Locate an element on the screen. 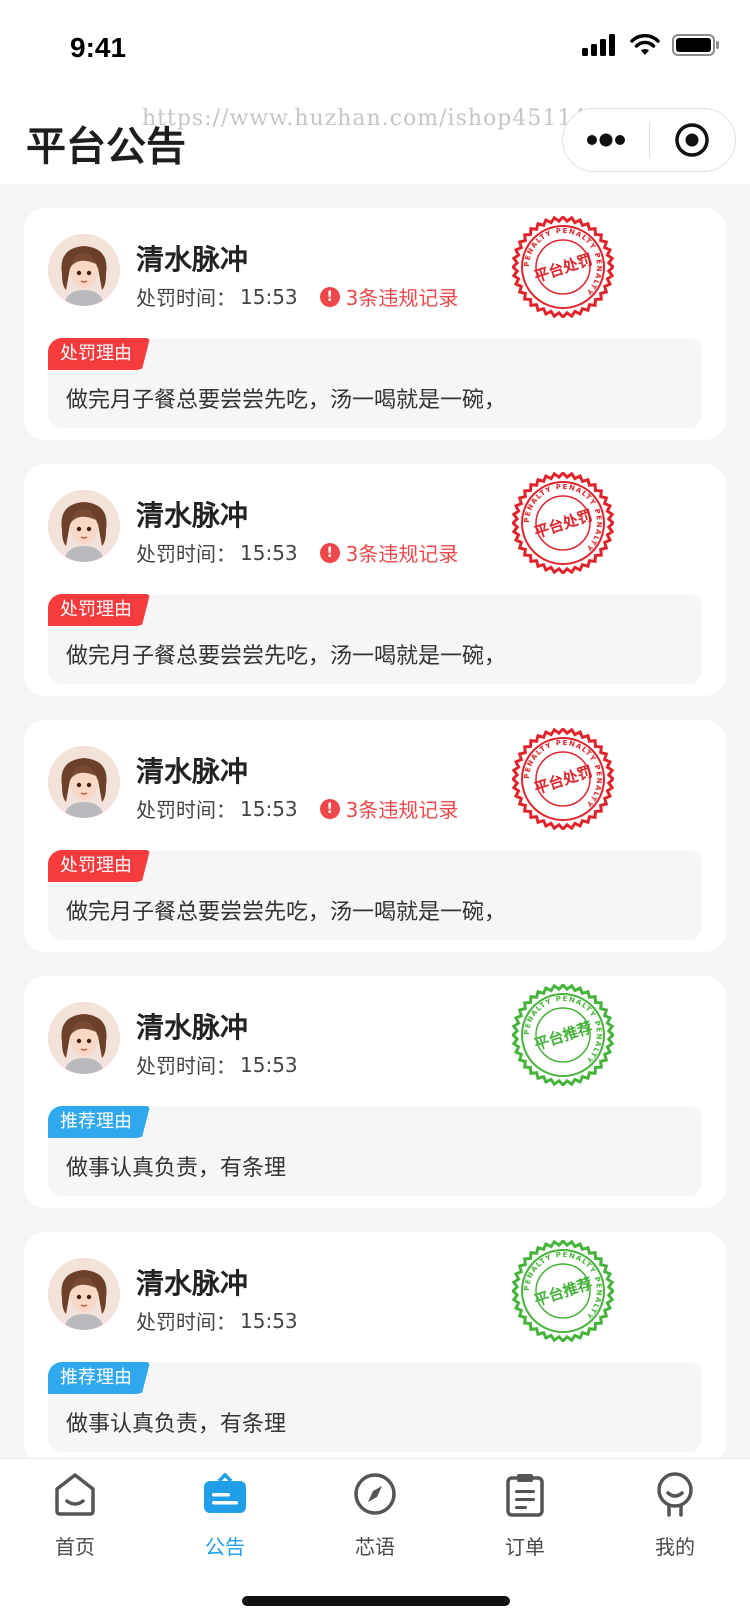 This screenshot has width=750, height=1624. home-indicator is located at coordinates (376, 1601).